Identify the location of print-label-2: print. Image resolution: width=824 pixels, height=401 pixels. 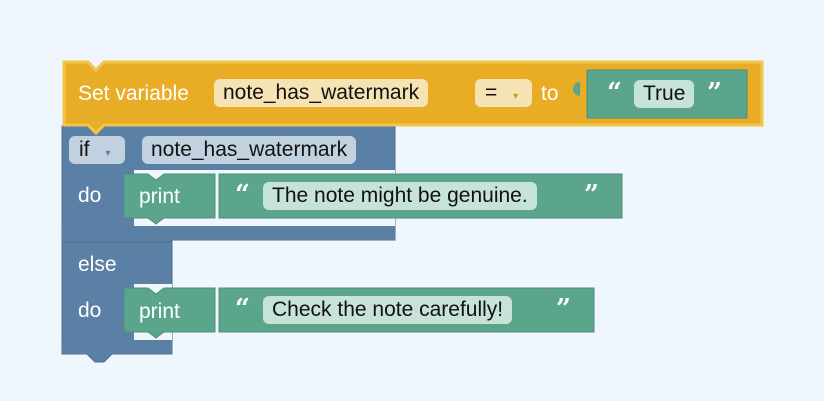
(159, 311).